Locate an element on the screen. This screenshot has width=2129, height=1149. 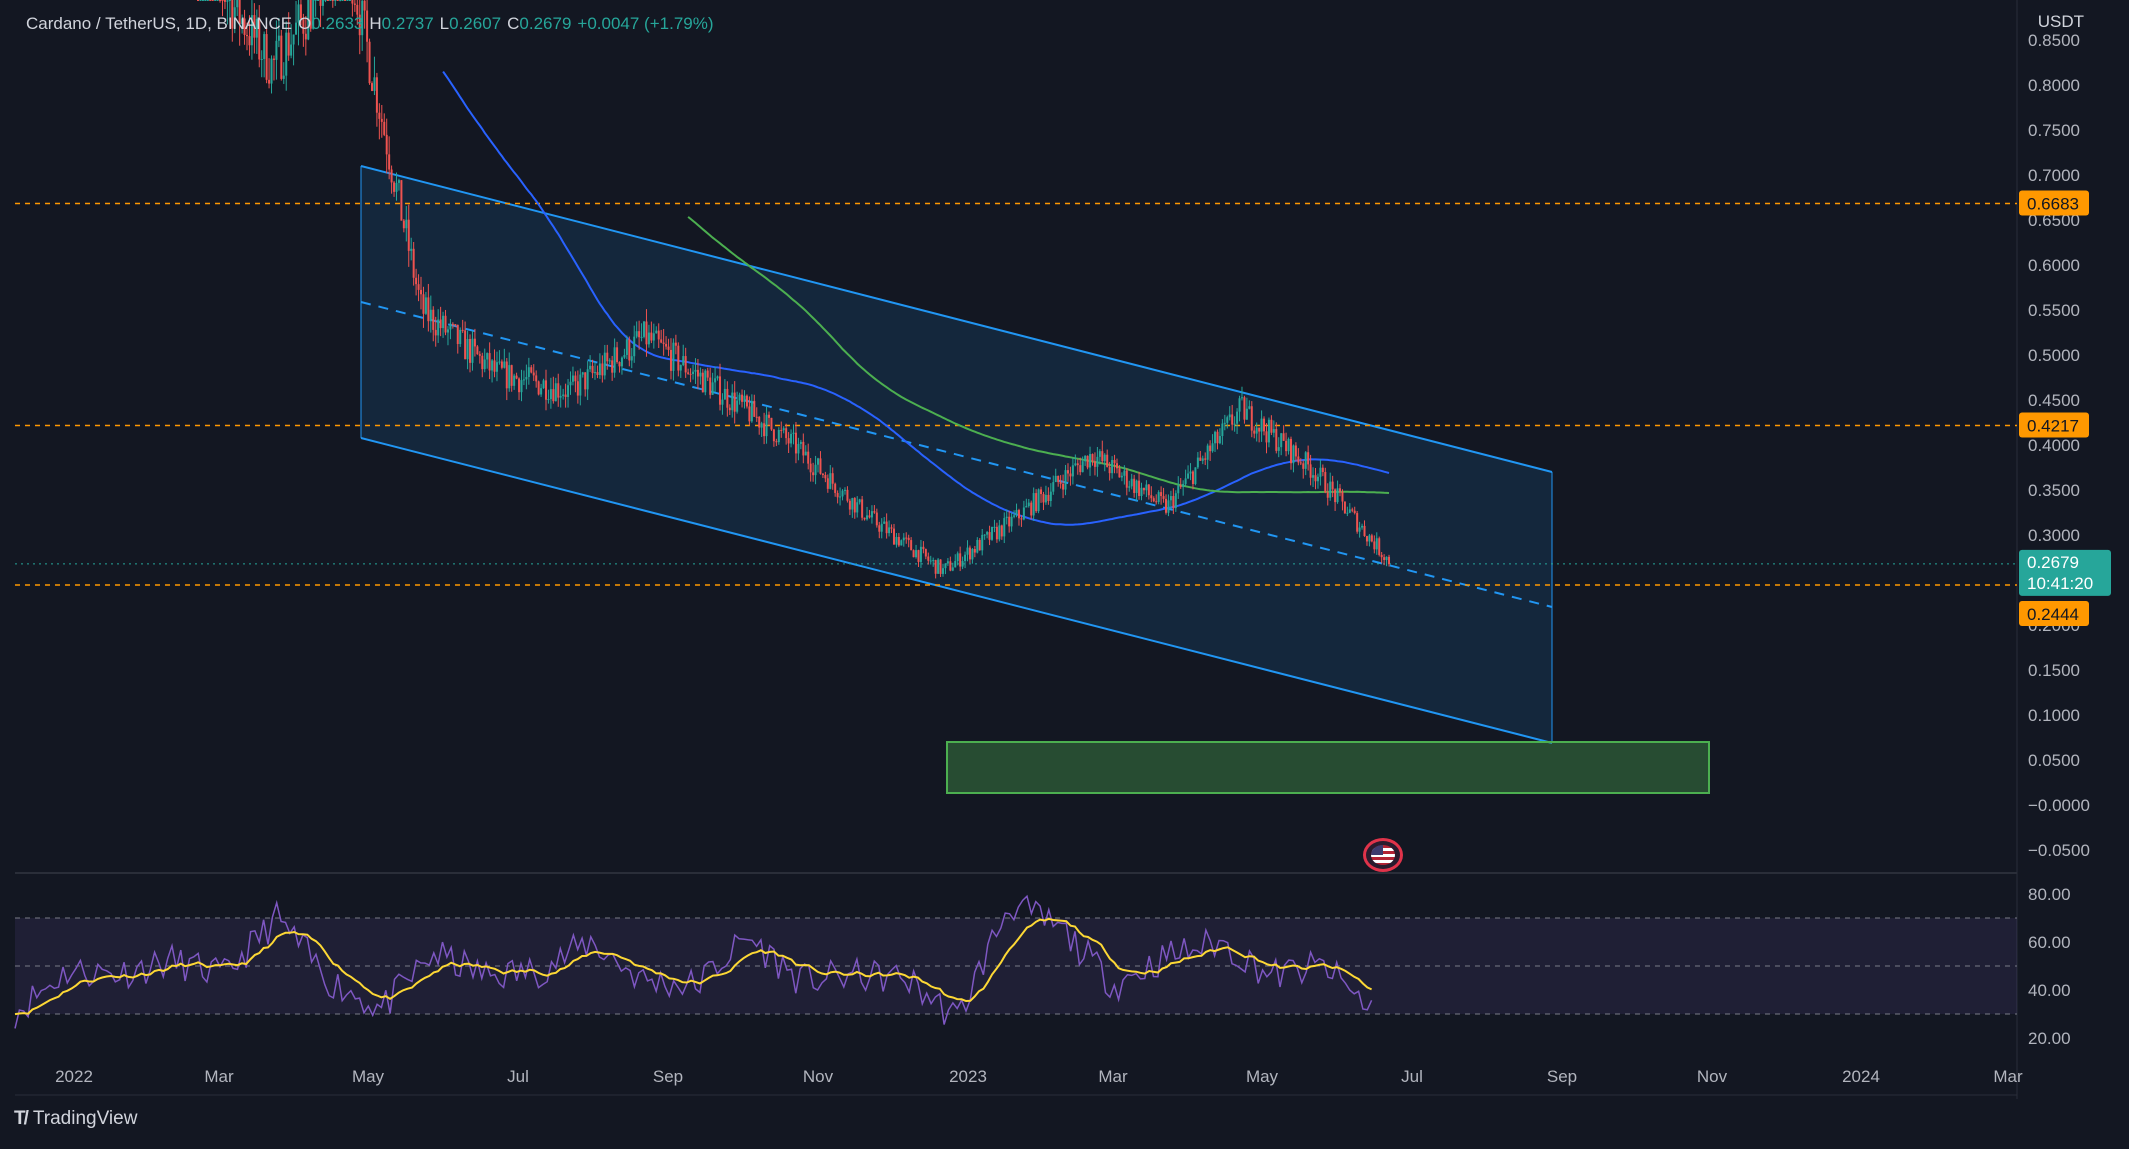
bar-countdown: 10:41:20 is located at coordinates (2060, 583).